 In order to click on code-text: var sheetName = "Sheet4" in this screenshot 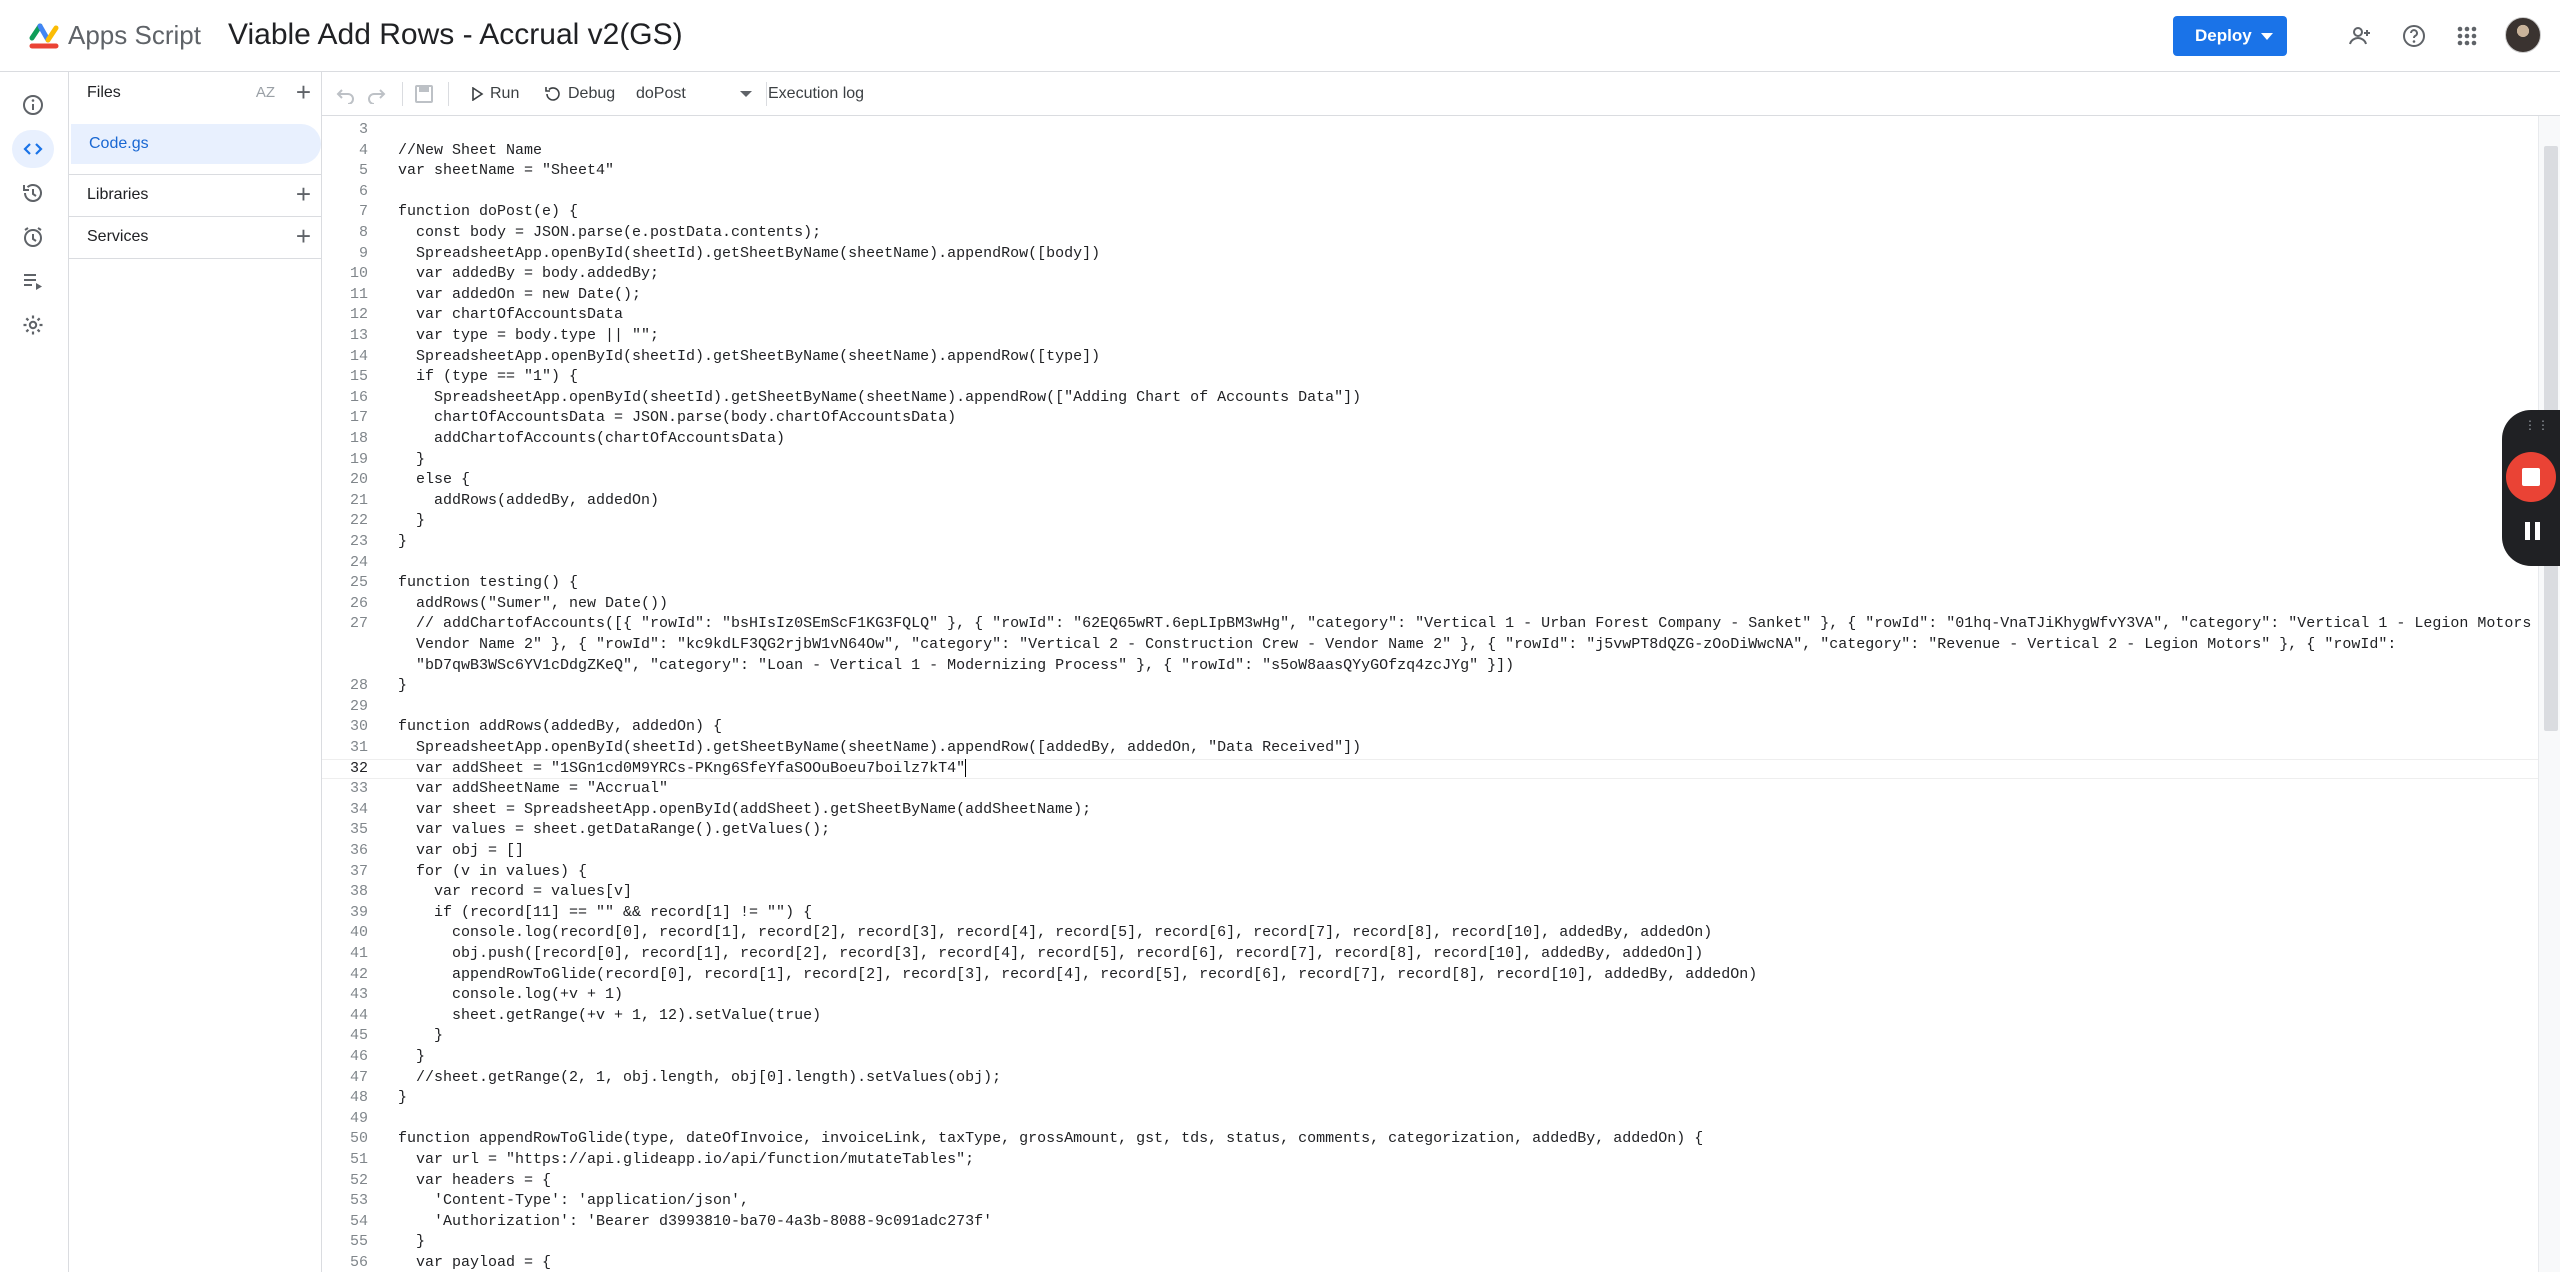, I will do `click(506, 171)`.